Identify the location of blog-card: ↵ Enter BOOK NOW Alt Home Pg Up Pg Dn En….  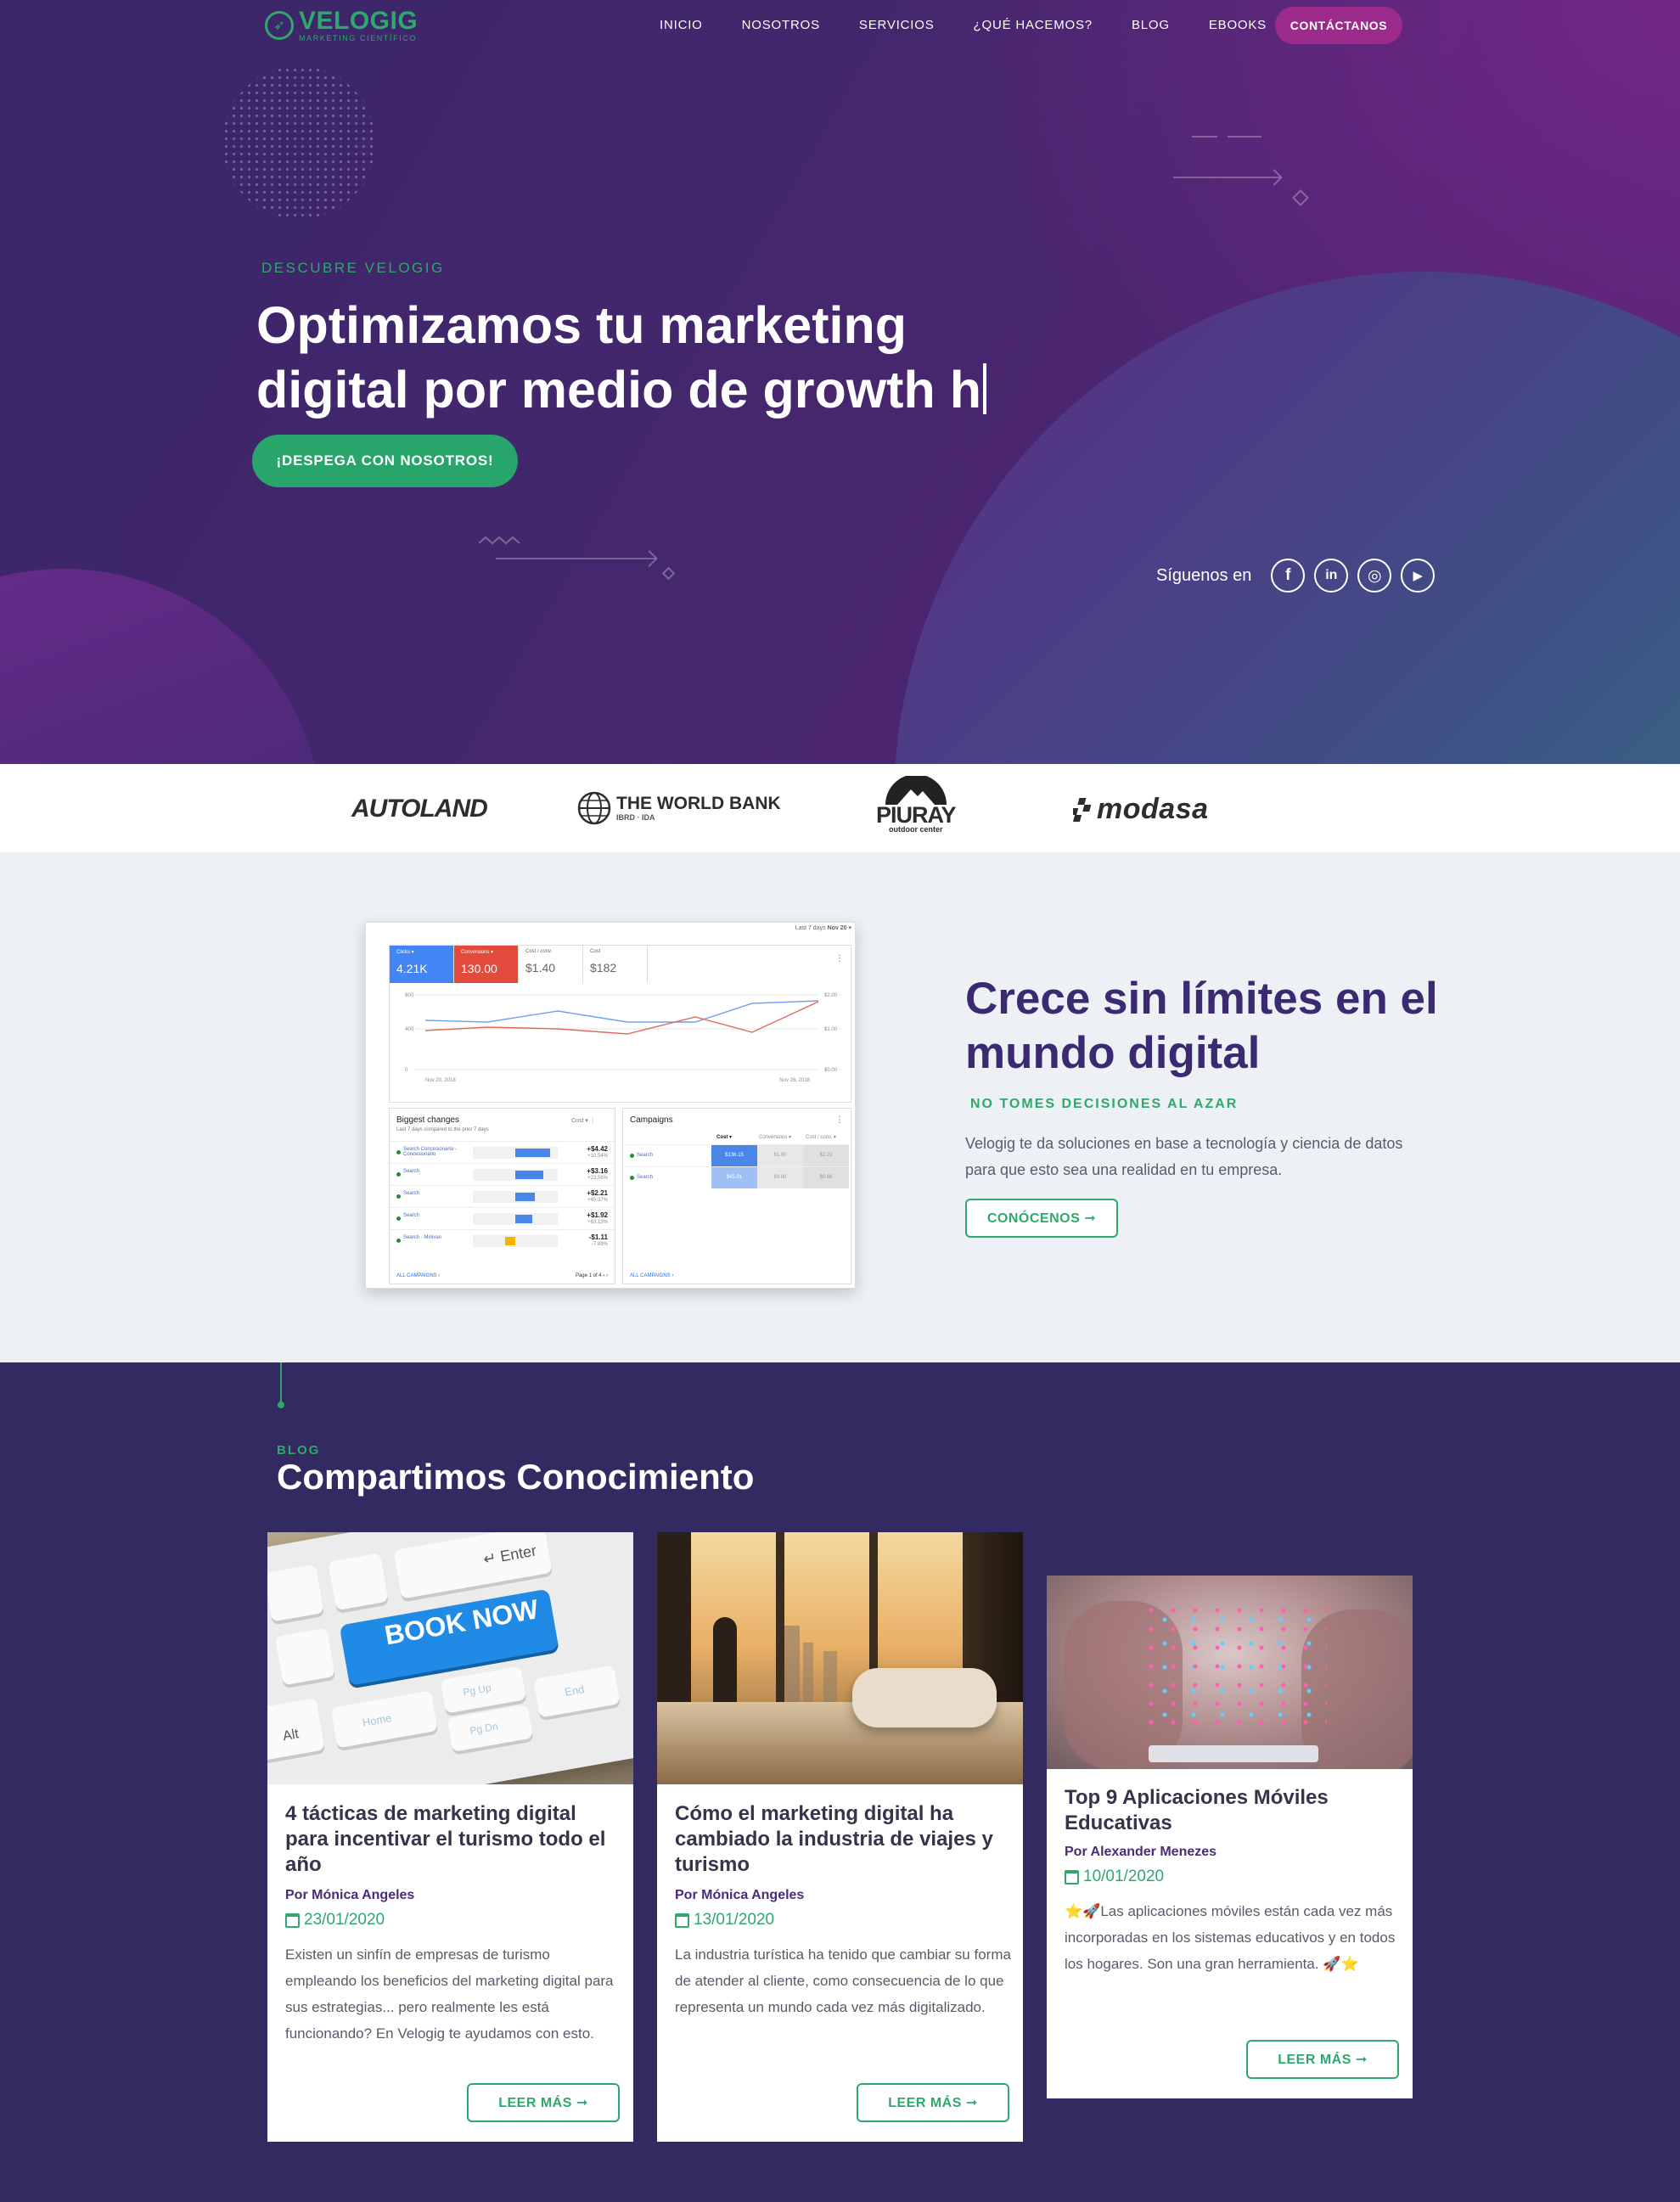
(450, 1837).